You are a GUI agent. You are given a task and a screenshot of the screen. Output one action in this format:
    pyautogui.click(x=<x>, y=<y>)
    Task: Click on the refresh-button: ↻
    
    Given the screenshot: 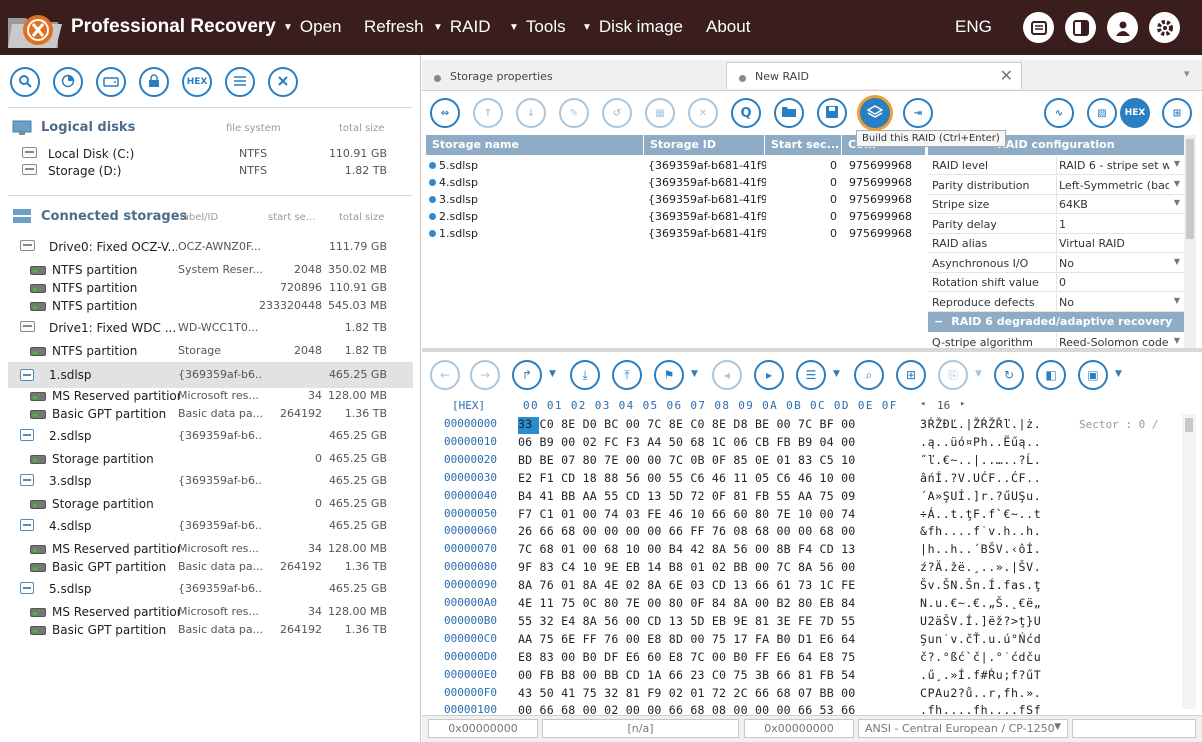 What is the action you would take?
    pyautogui.click(x=1009, y=375)
    